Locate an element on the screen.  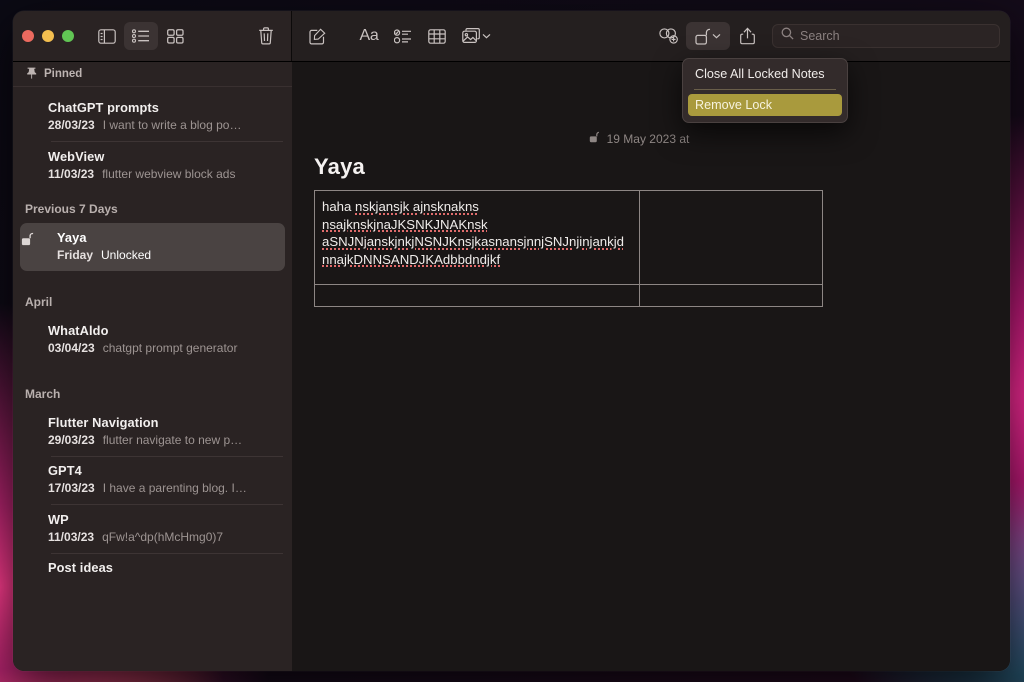
note-date: 29/03/23 is located at coordinates (71, 439).